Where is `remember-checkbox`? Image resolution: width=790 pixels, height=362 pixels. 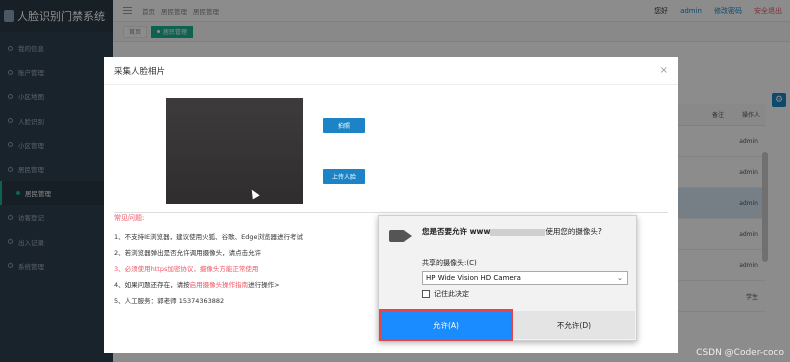 remember-checkbox is located at coordinates (426, 294).